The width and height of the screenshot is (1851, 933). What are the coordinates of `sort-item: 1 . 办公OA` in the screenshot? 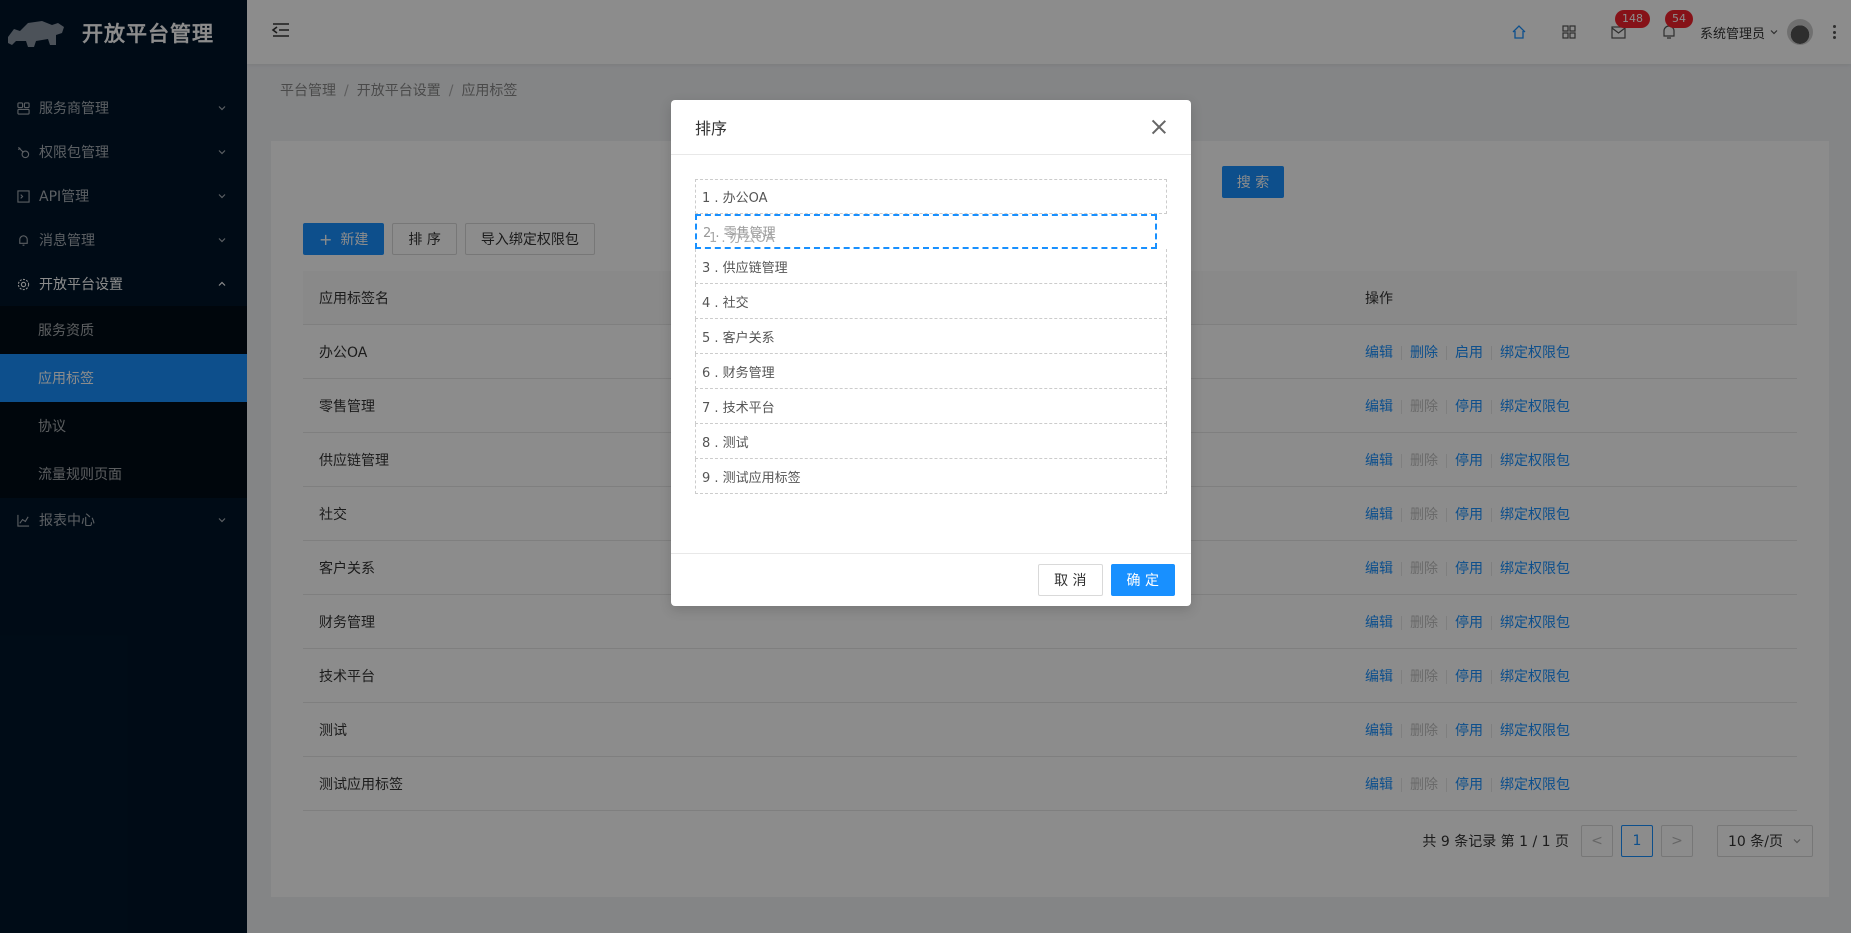 It's located at (931, 196).